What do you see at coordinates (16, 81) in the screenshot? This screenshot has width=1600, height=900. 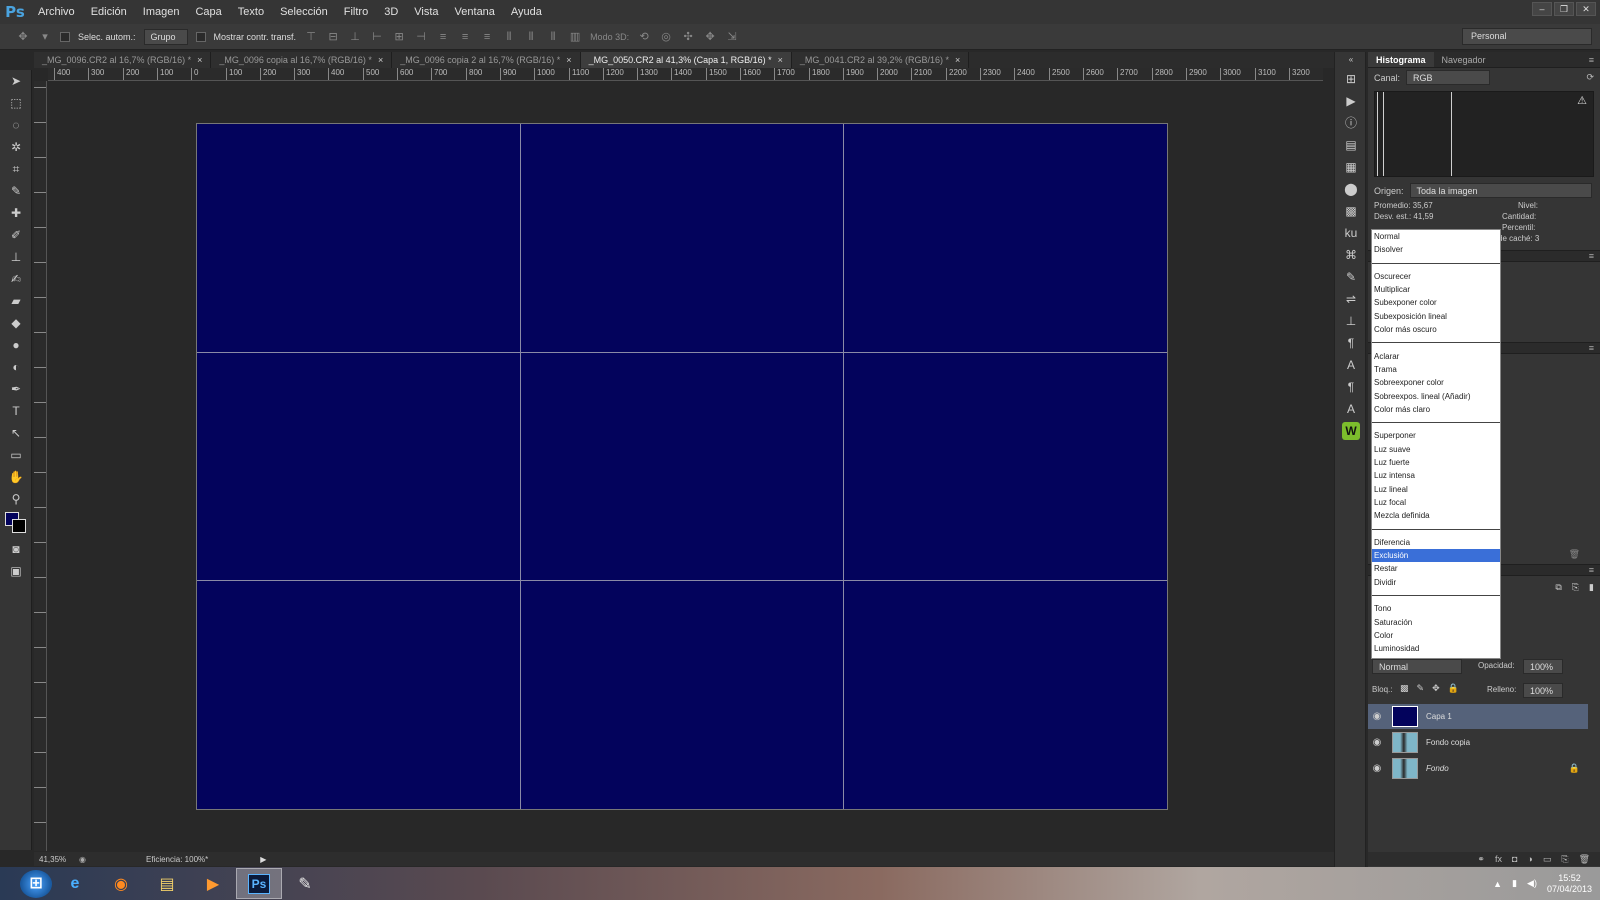 I see `move-tool-icon: ➤` at bounding box center [16, 81].